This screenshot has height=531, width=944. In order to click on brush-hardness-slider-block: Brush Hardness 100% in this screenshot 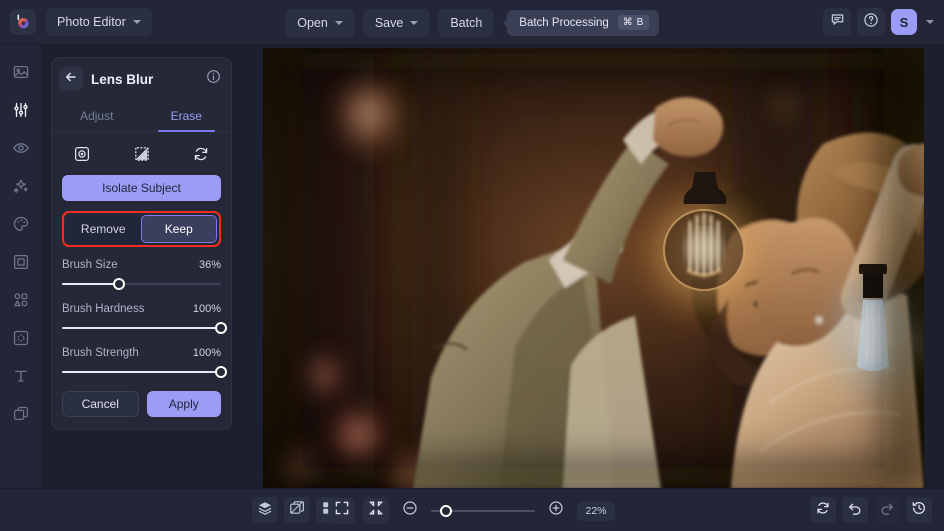, I will do `click(144, 318)`.